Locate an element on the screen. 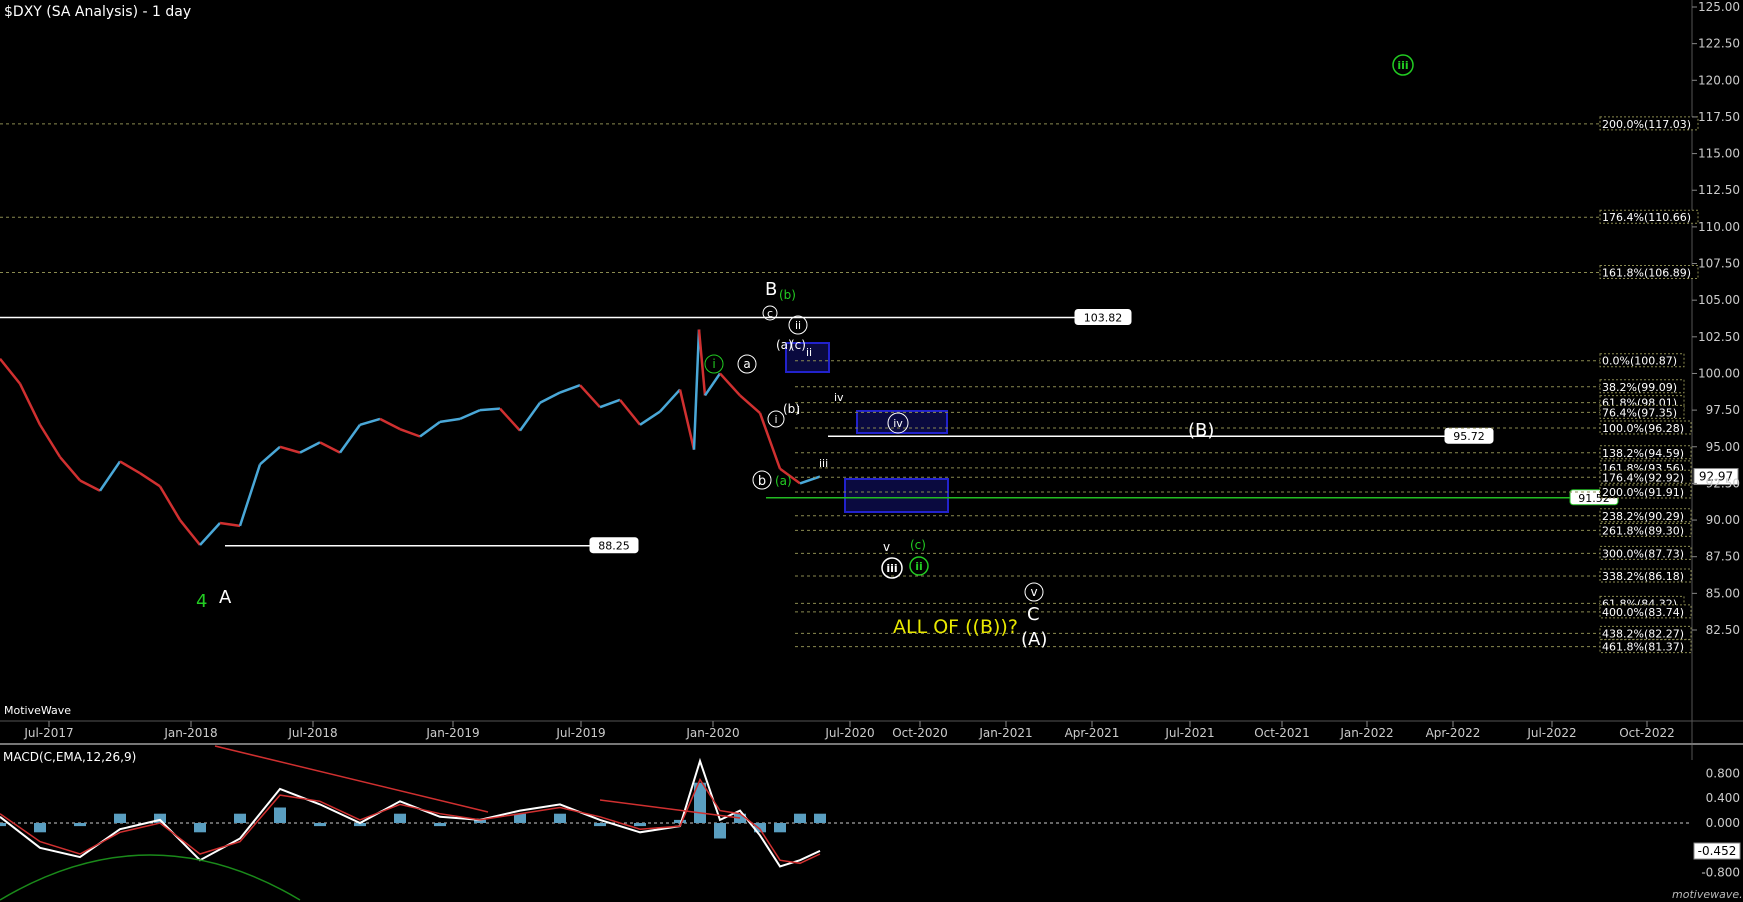  wave-label-i-circled-green: i is located at coordinates (714, 364).